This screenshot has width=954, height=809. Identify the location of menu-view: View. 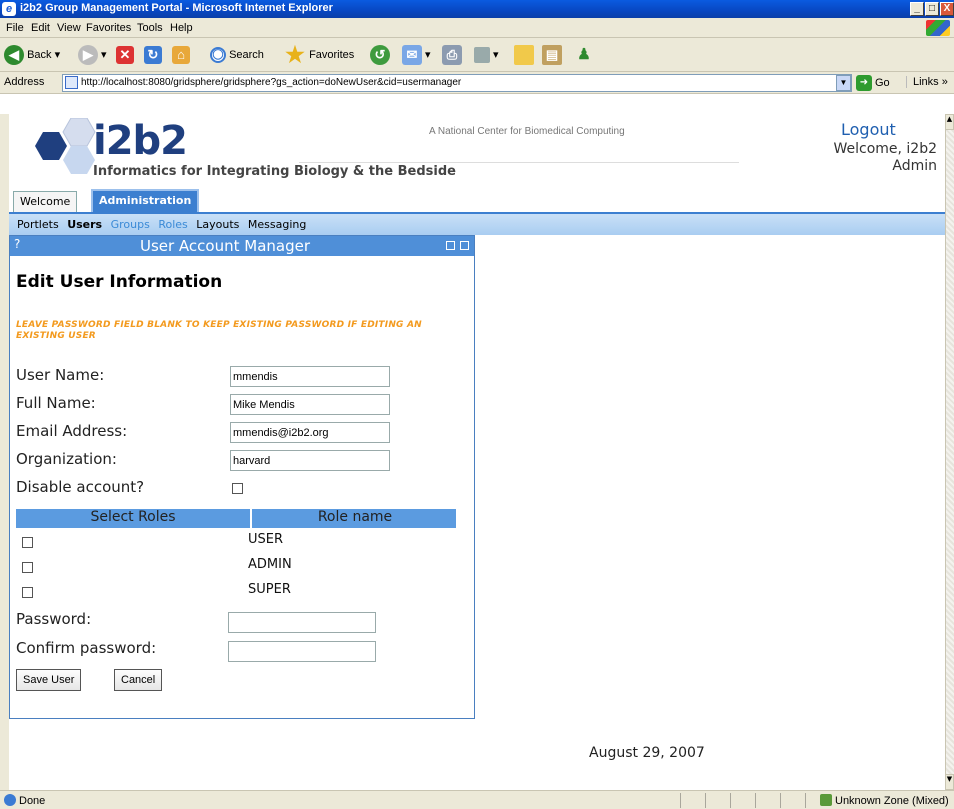
(69, 28).